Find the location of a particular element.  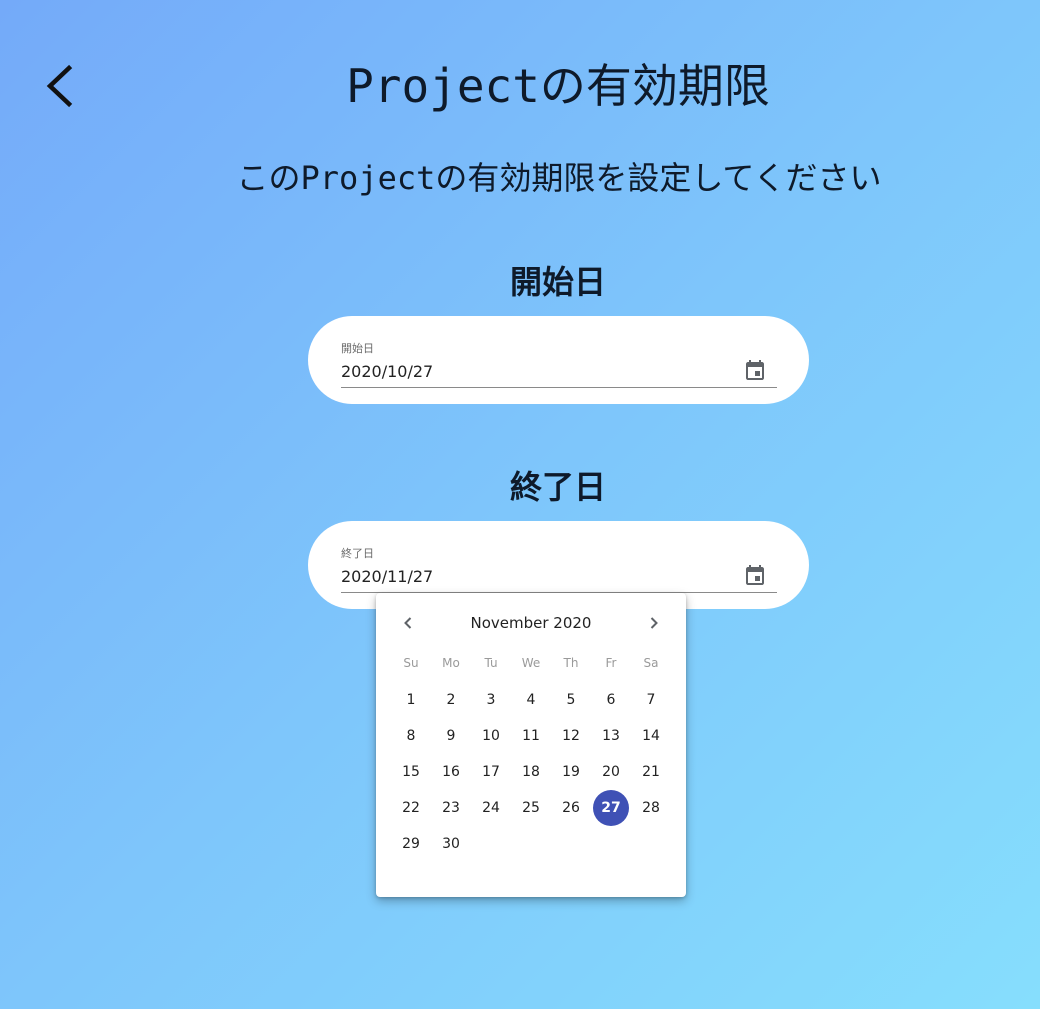

calendar-day: 9 is located at coordinates (451, 736).